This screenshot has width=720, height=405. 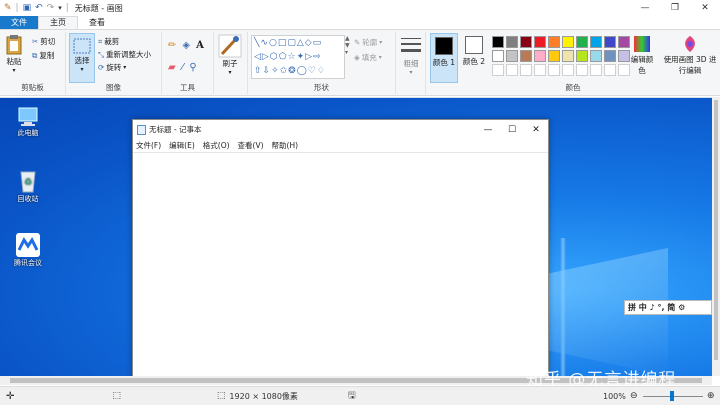 What do you see at coordinates (43, 55) in the screenshot?
I see `copy-button: ⧉ 复制` at bounding box center [43, 55].